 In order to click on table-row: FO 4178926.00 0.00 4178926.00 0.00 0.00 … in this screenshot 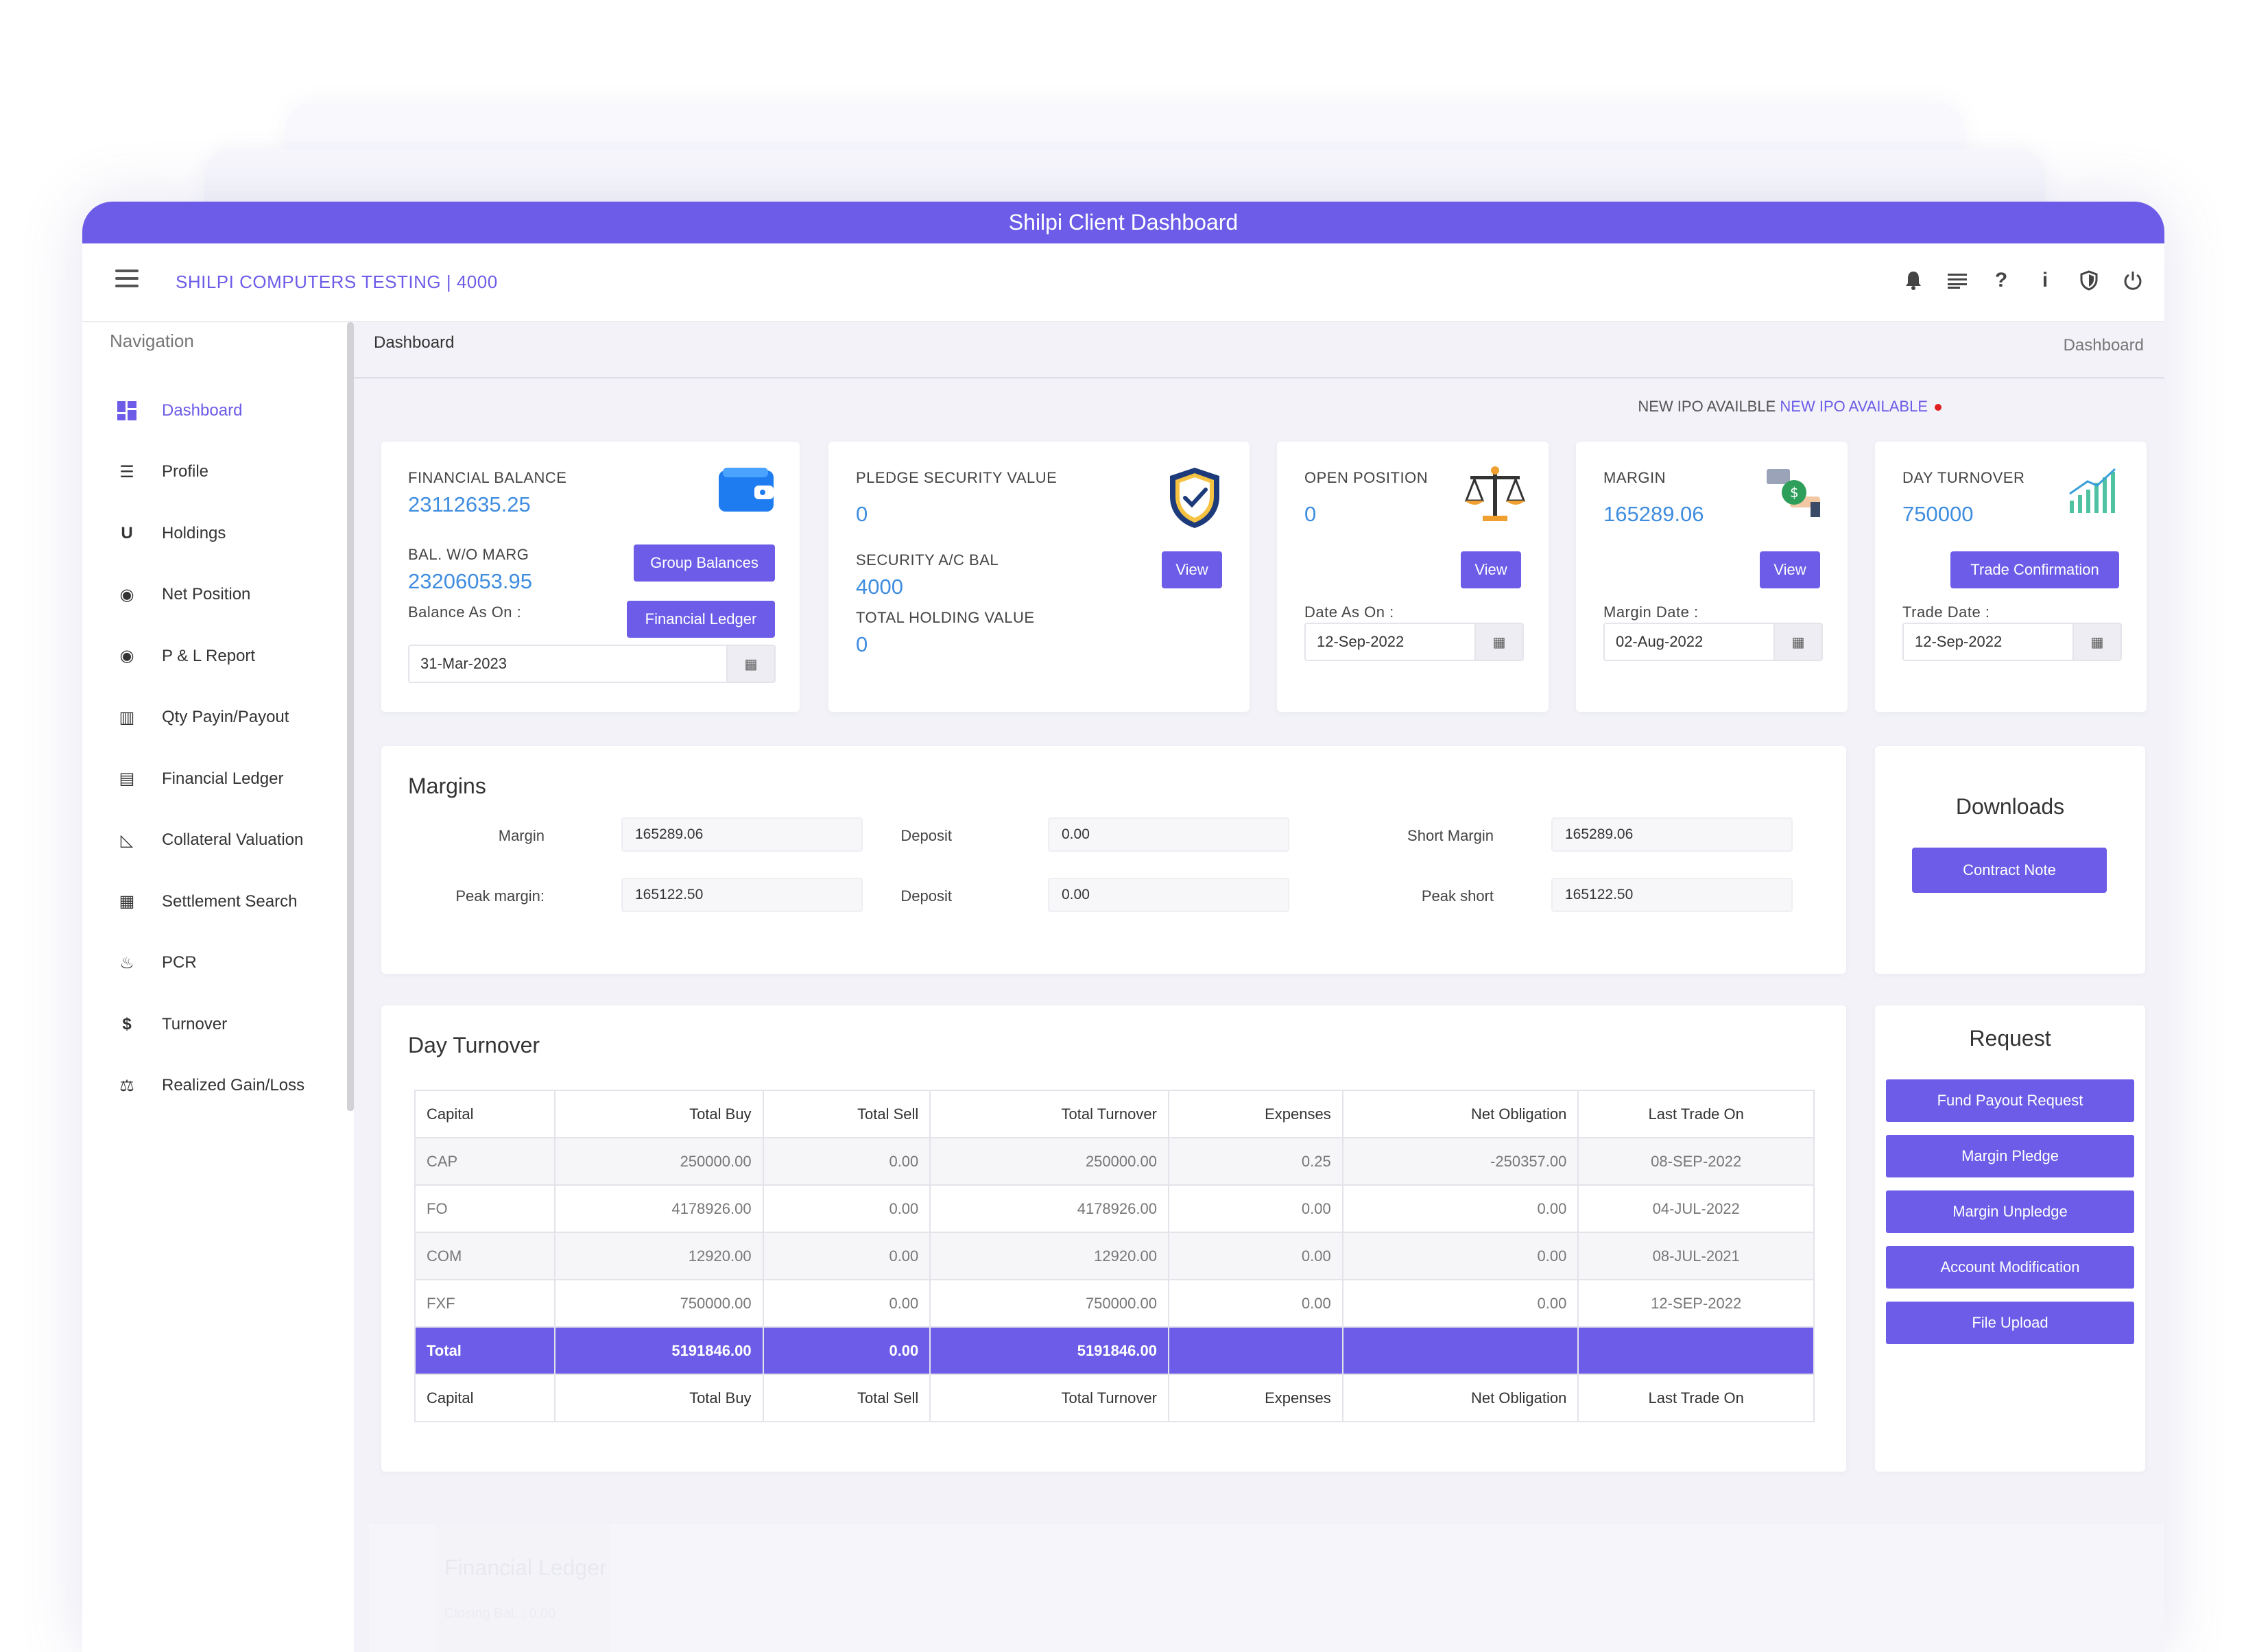, I will do `click(1114, 1208)`.